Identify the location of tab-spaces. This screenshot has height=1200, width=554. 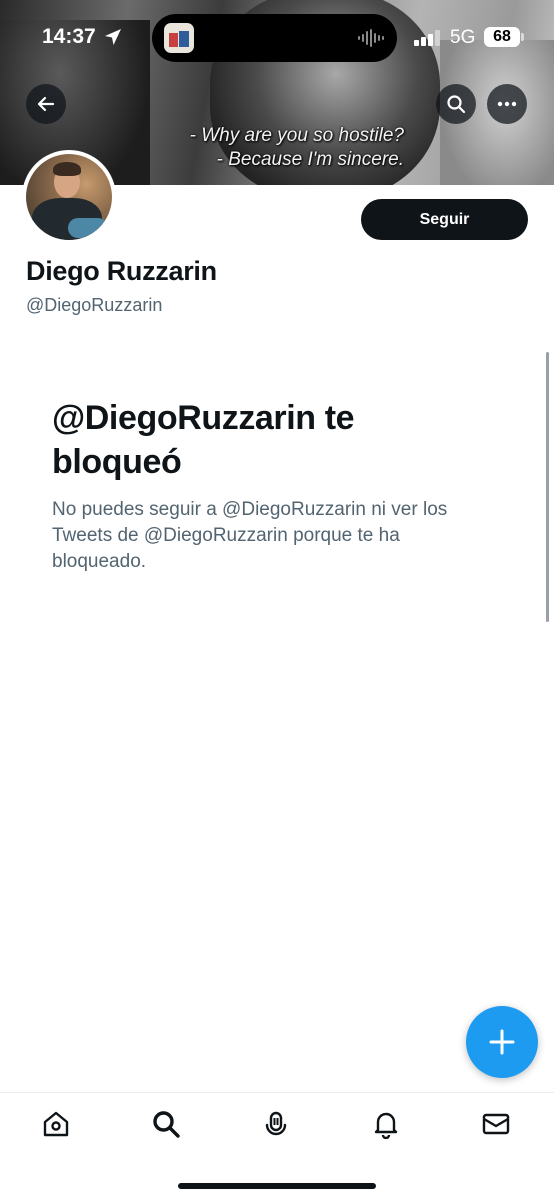
(276, 1124).